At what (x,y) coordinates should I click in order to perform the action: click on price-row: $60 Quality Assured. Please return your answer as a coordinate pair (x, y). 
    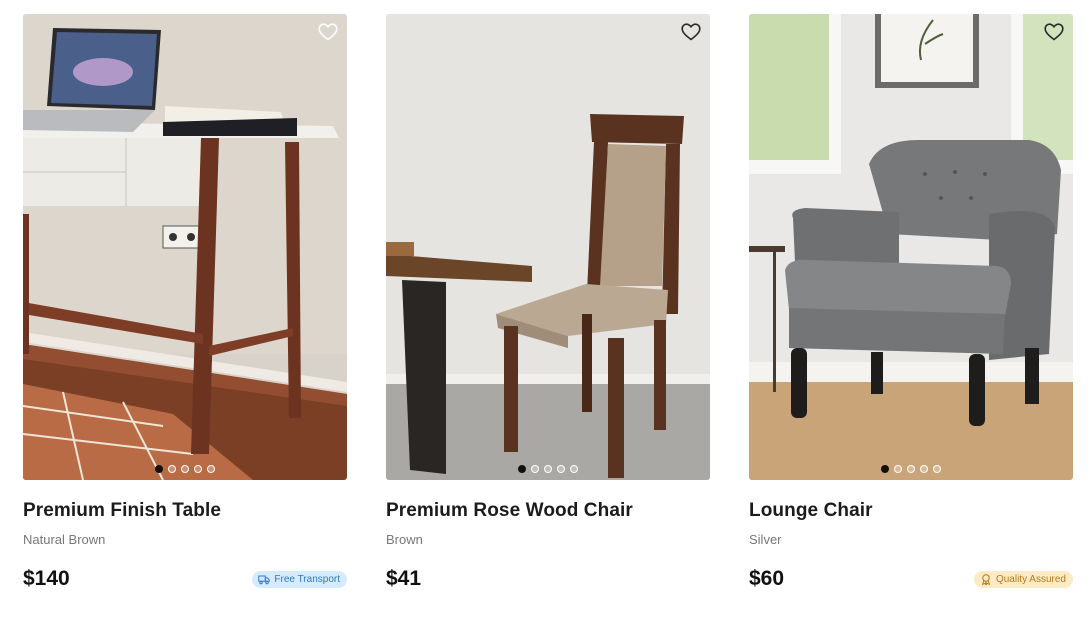
    Looking at the image, I should click on (911, 579).